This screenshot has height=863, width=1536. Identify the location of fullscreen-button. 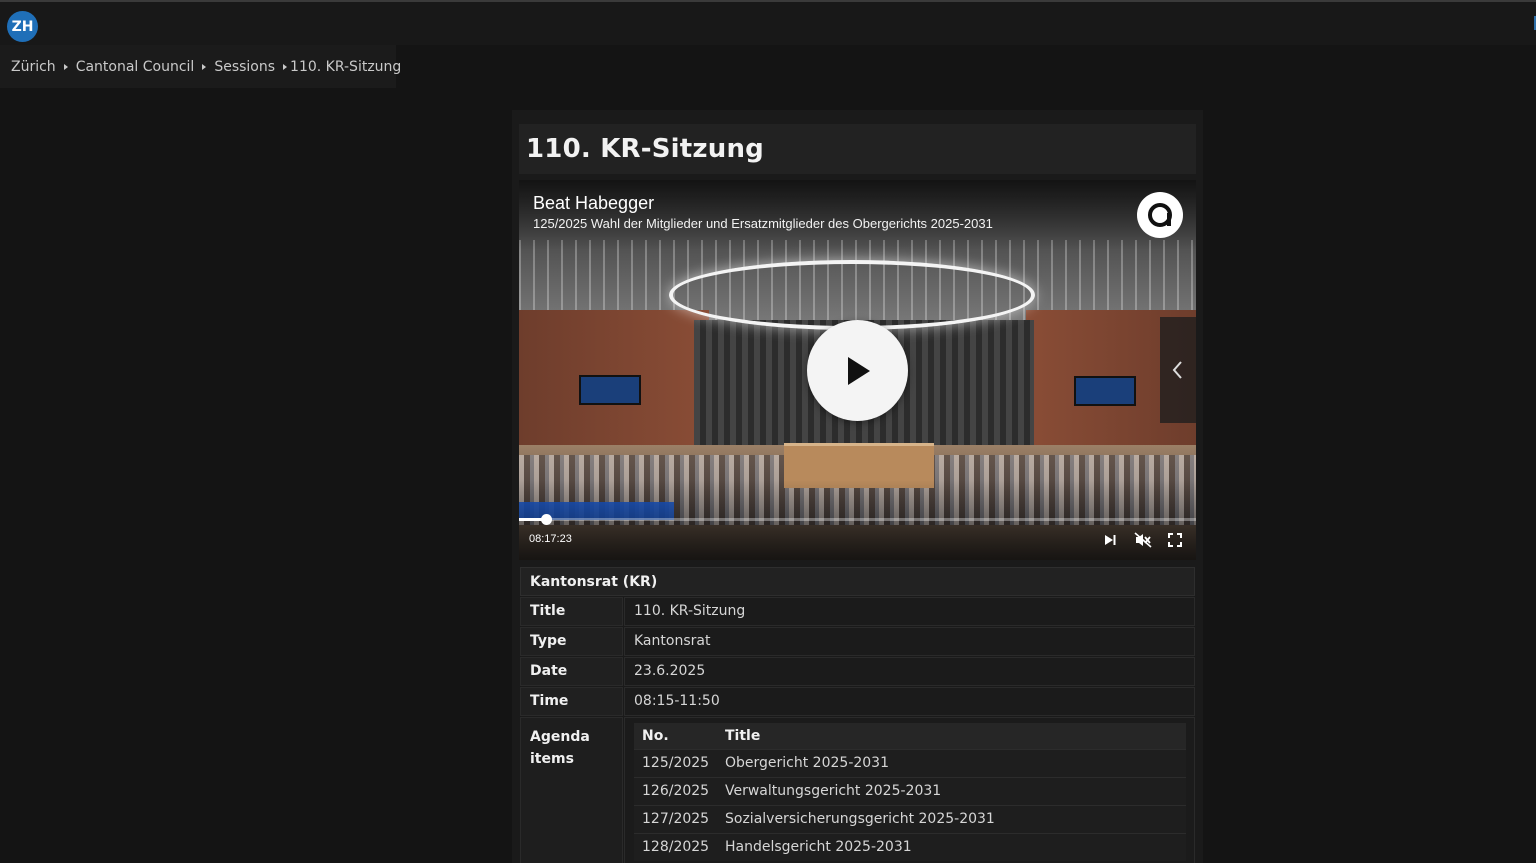
(1175, 540).